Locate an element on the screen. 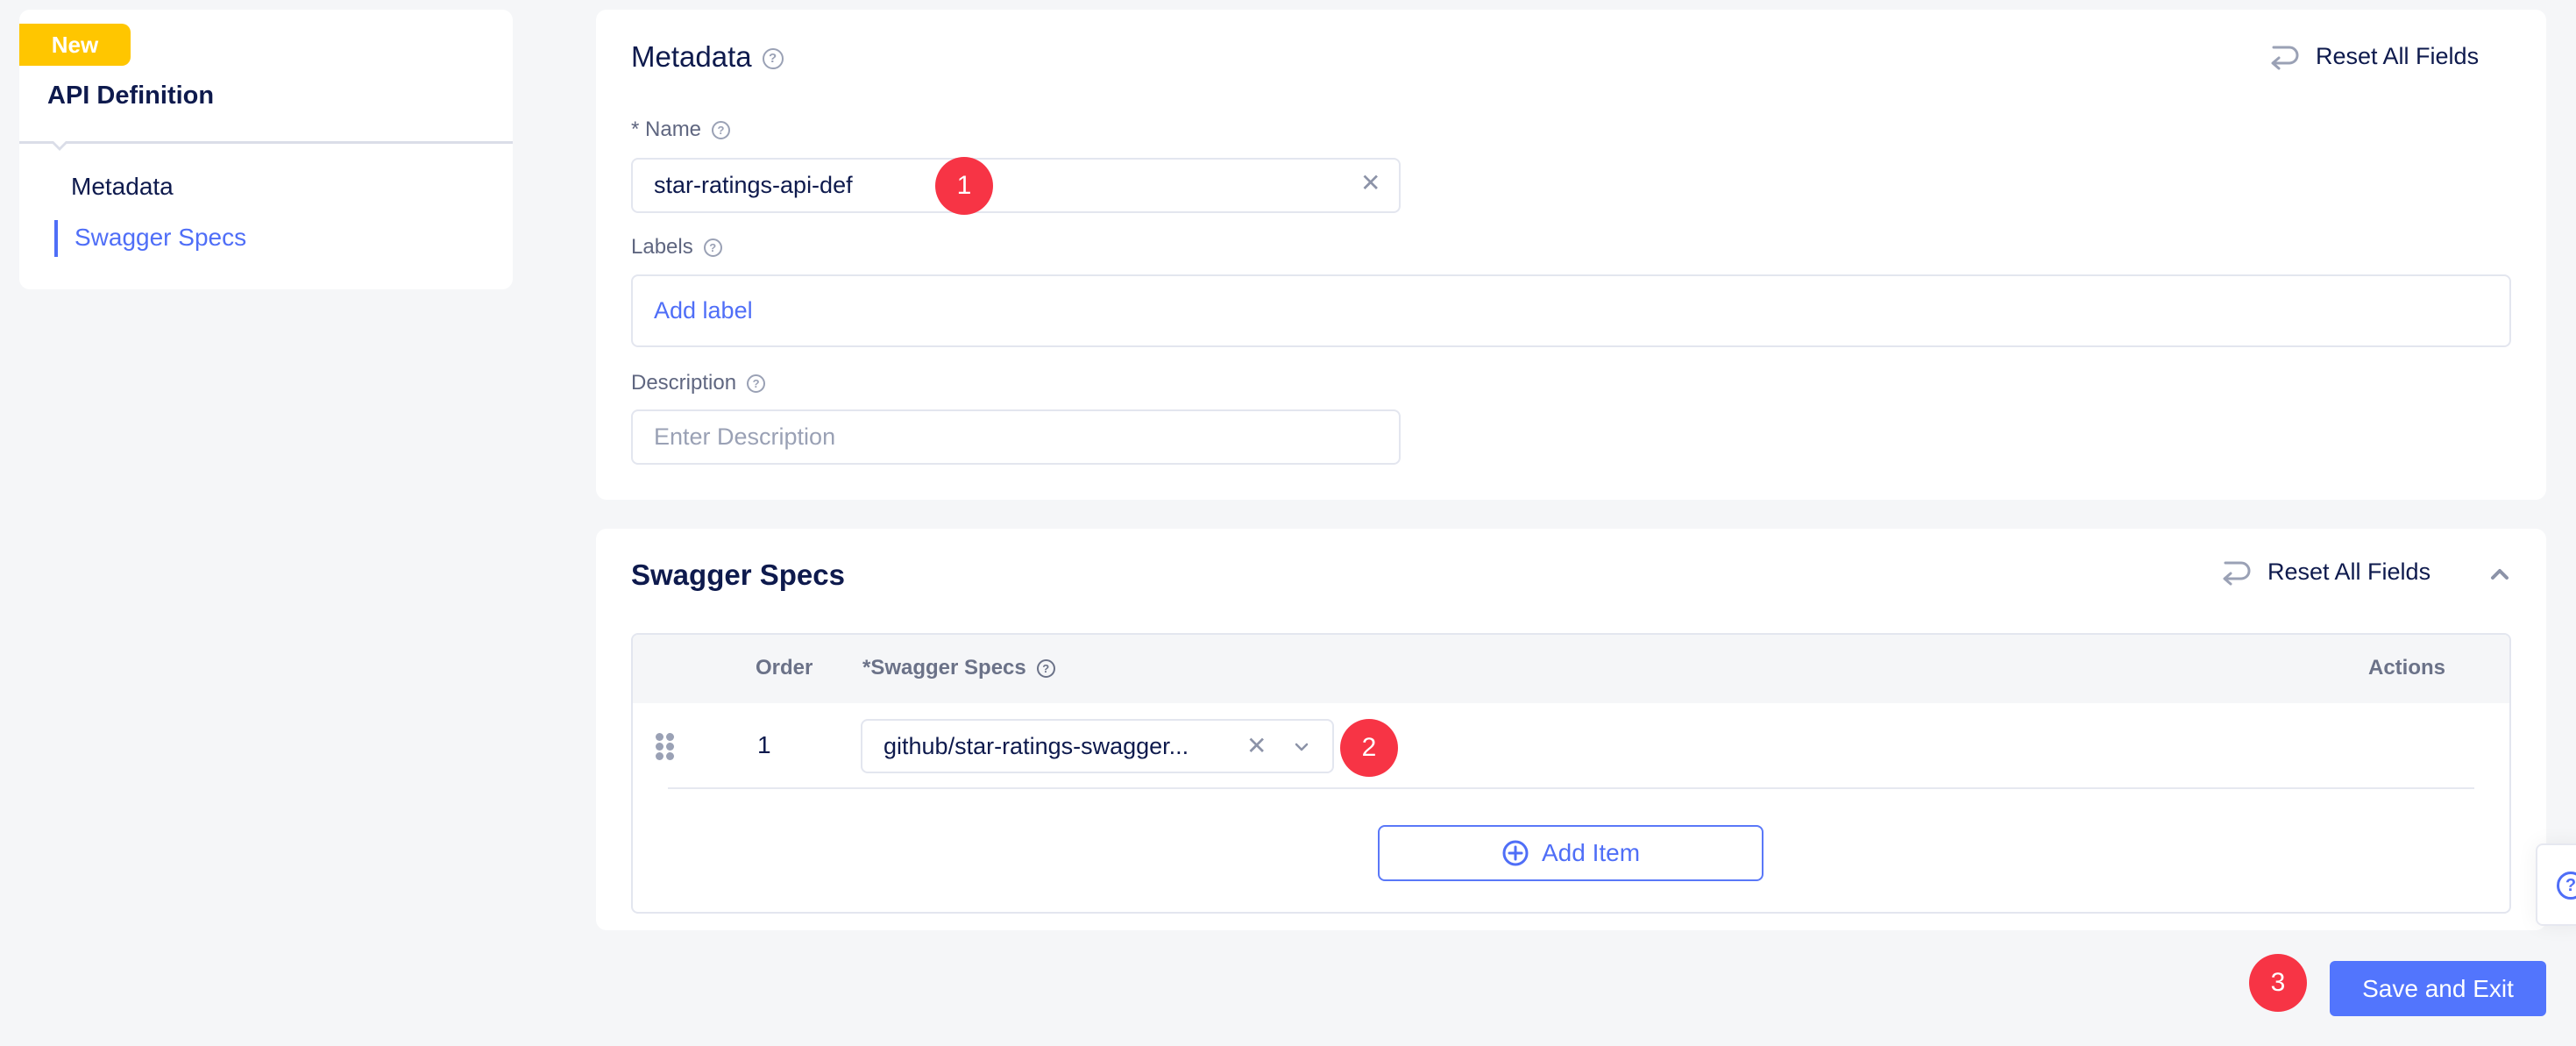  drag-handle-icon is located at coordinates (665, 747).